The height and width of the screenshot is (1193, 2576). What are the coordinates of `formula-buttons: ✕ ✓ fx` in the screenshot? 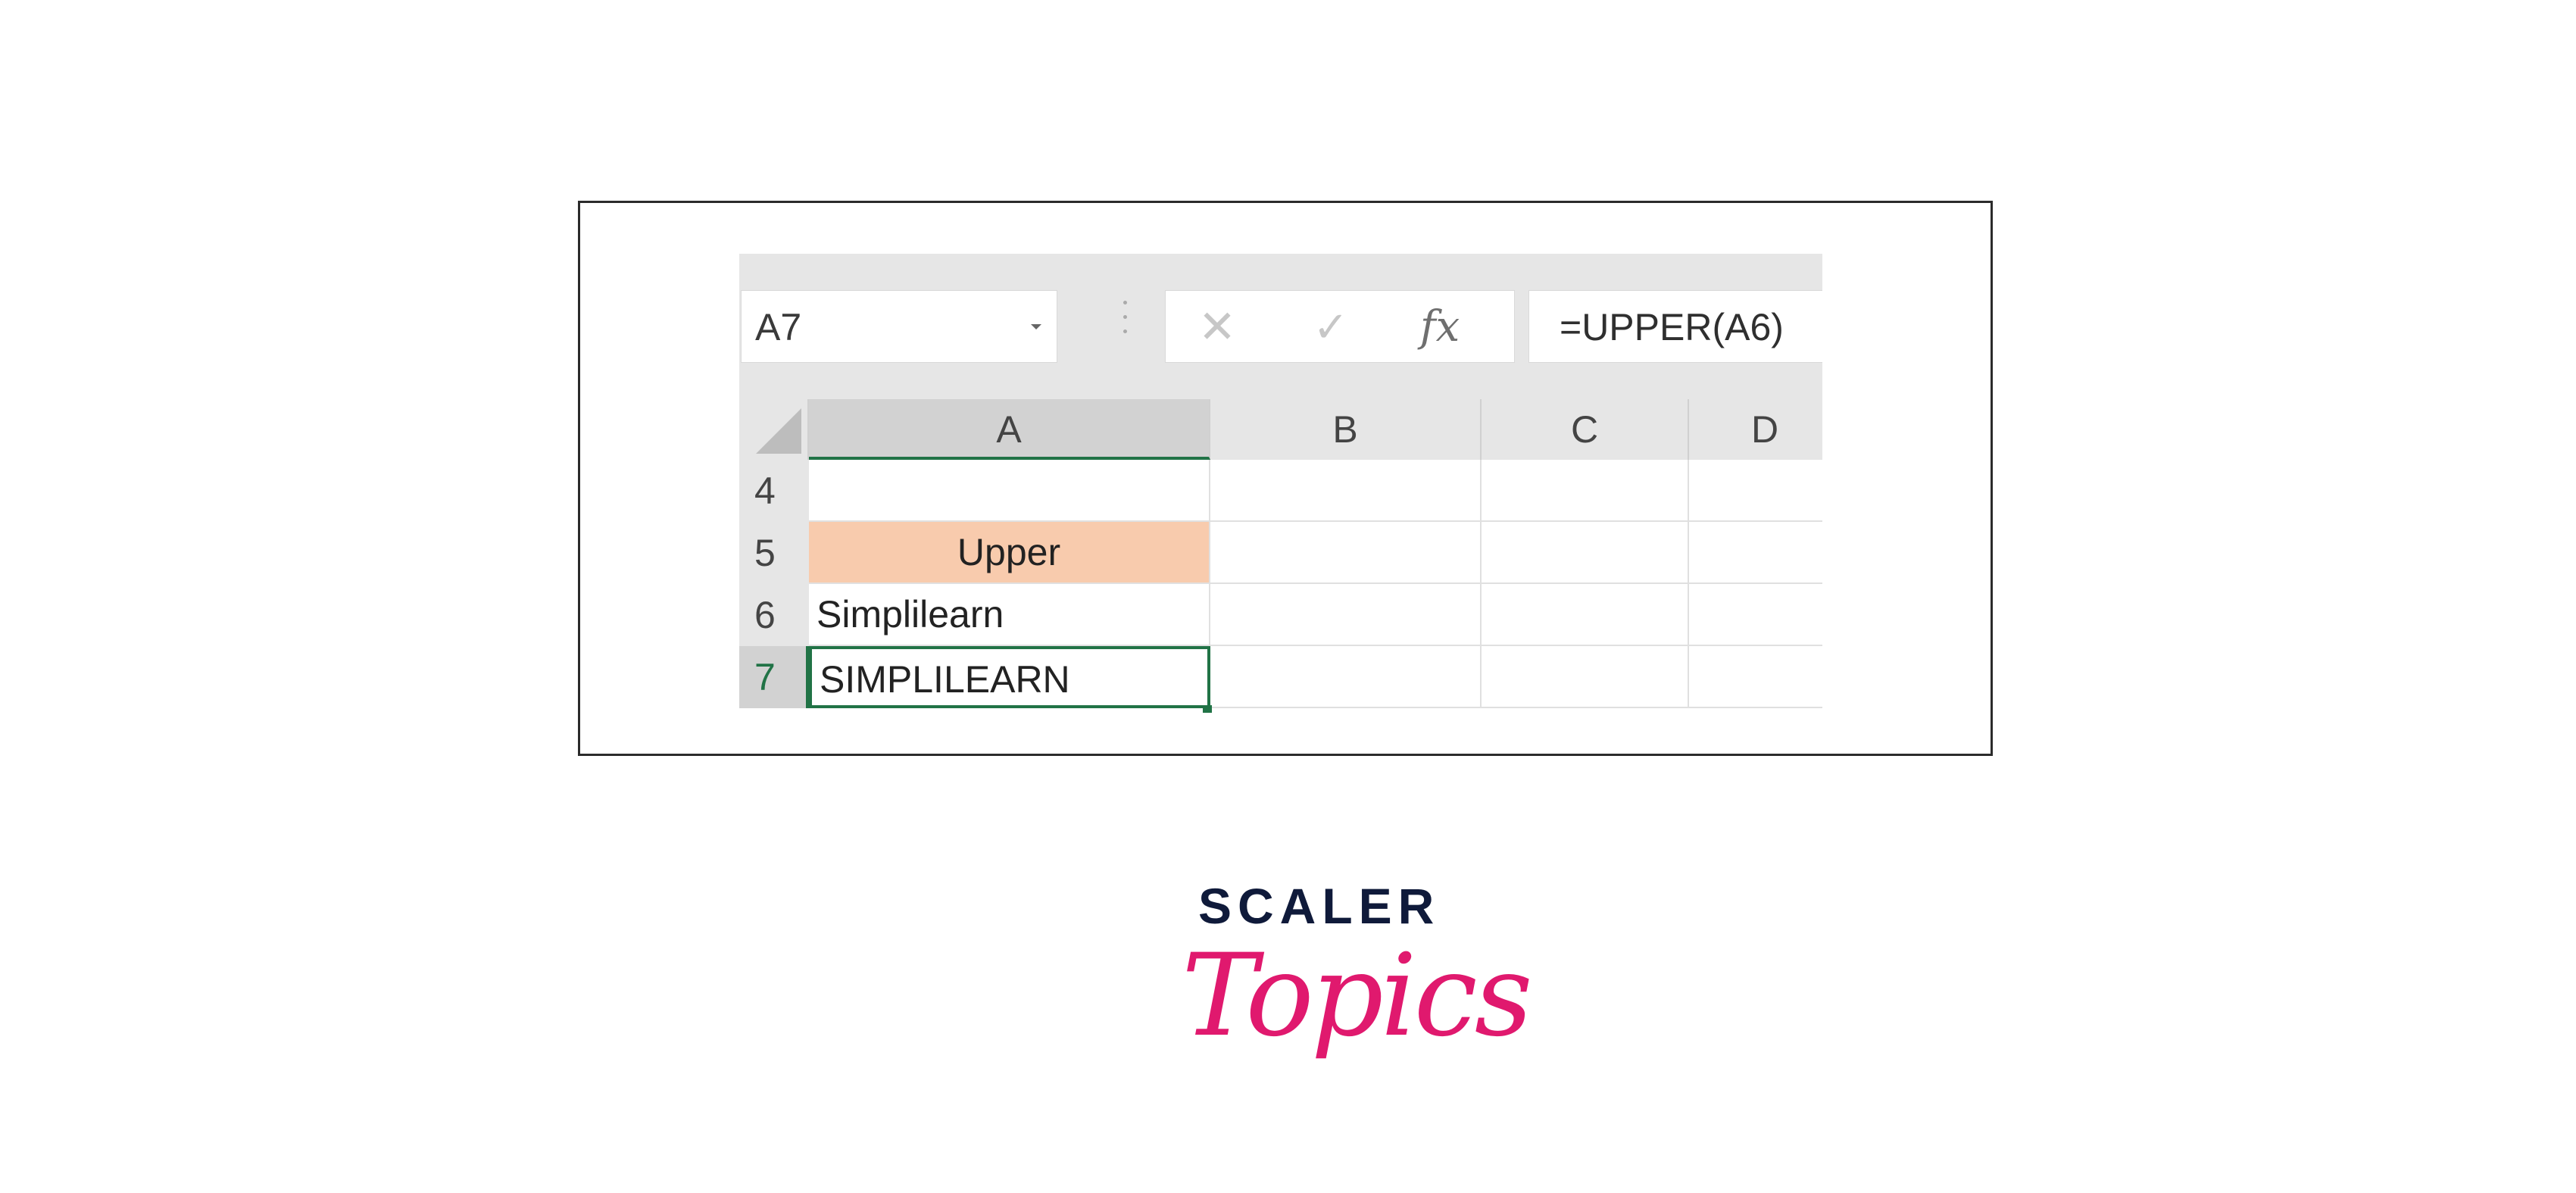 It's located at (1340, 326).